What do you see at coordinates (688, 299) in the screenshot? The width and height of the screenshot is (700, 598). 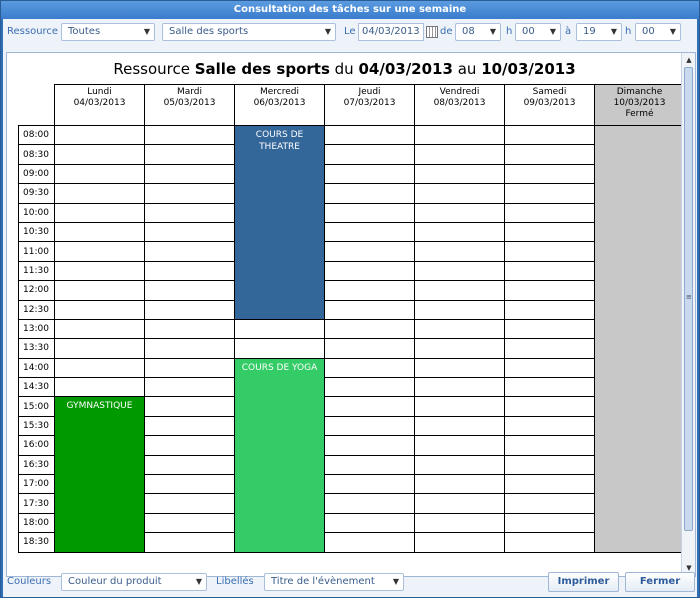 I see `scrollbar-thumb: ≡` at bounding box center [688, 299].